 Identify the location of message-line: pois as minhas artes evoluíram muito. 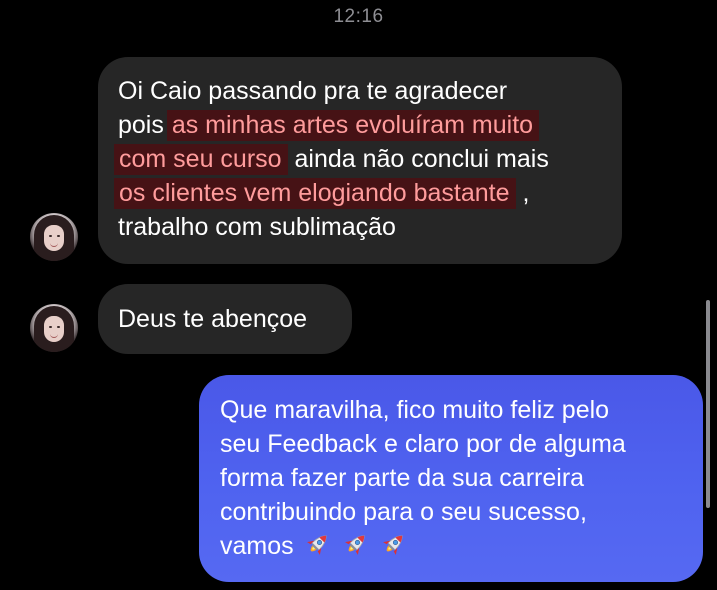
(362, 125).